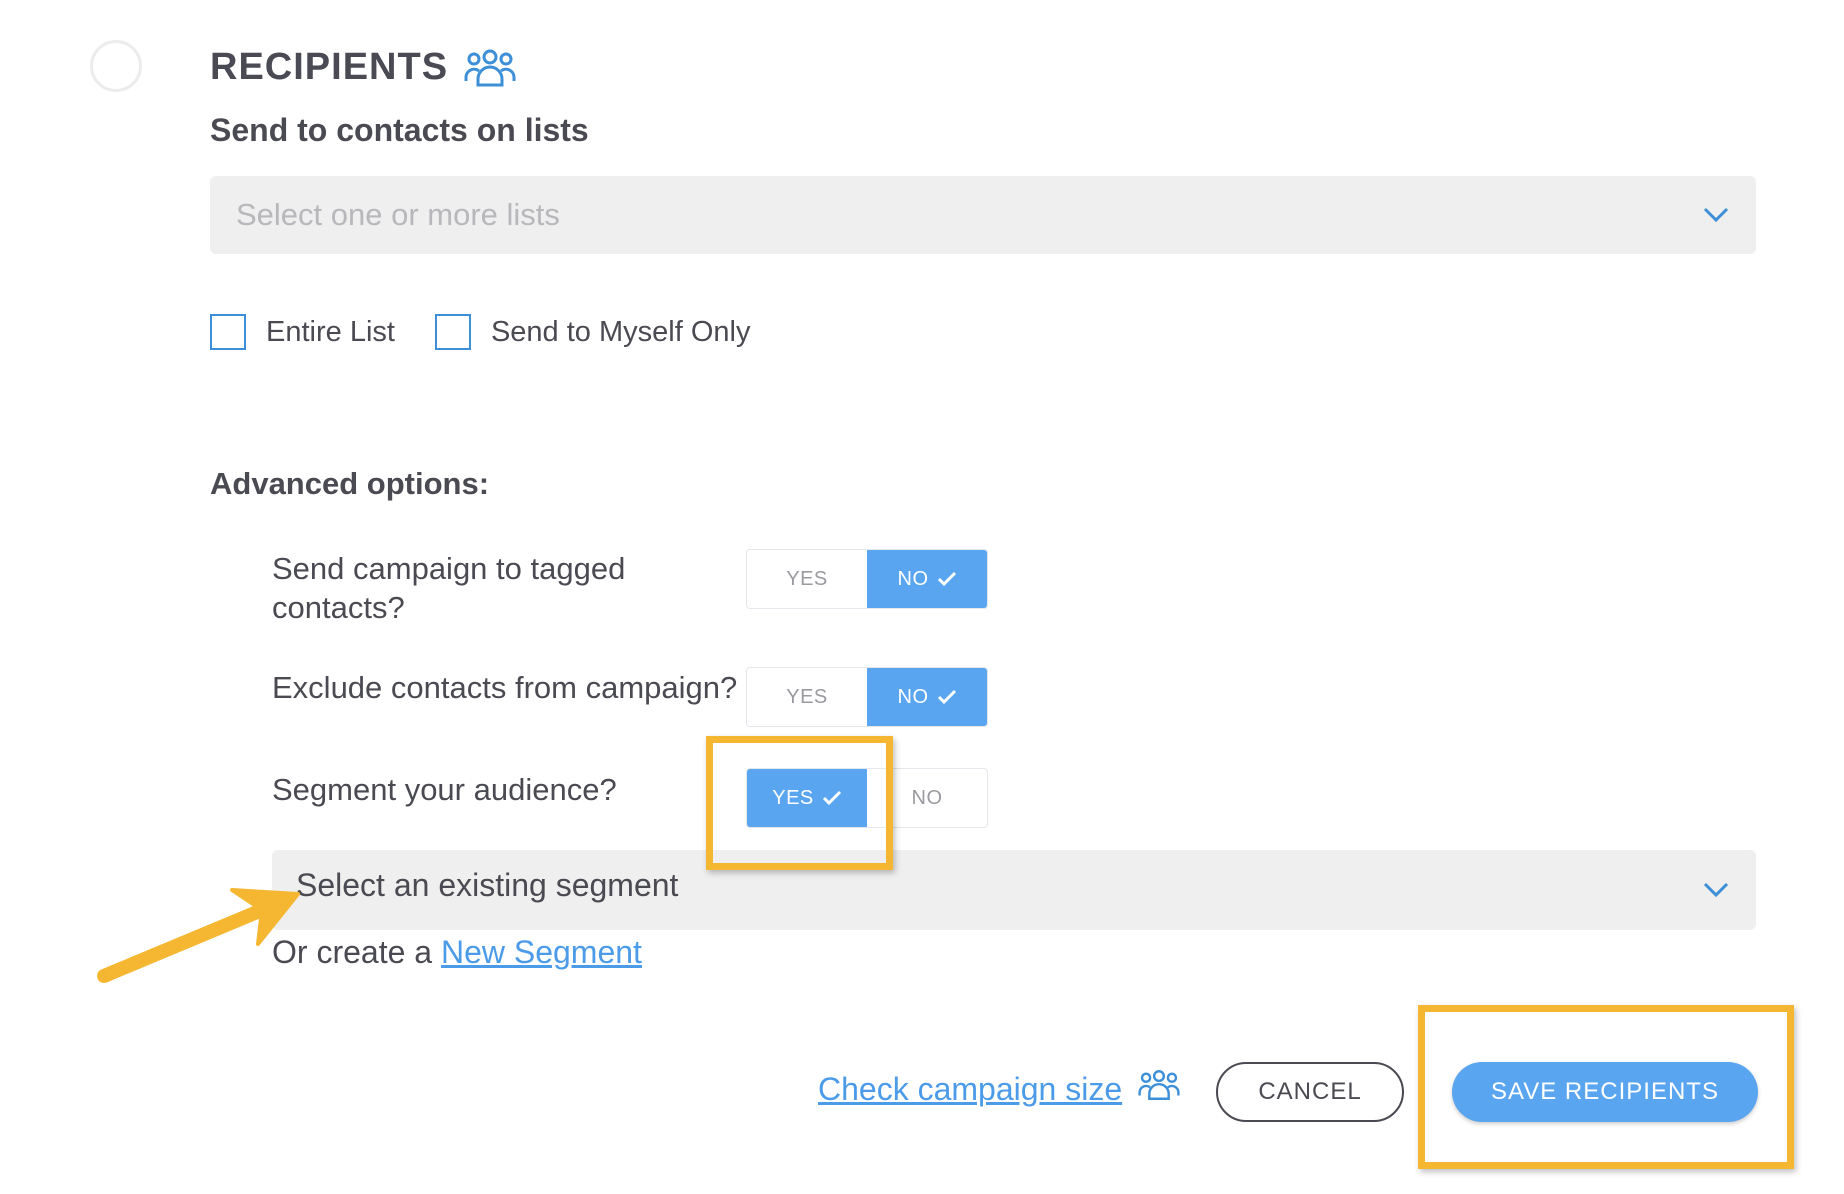 Image resolution: width=1844 pixels, height=1194 pixels. What do you see at coordinates (399, 130) in the screenshot?
I see `lists-subtitle: Send to contacts on lists` at bounding box center [399, 130].